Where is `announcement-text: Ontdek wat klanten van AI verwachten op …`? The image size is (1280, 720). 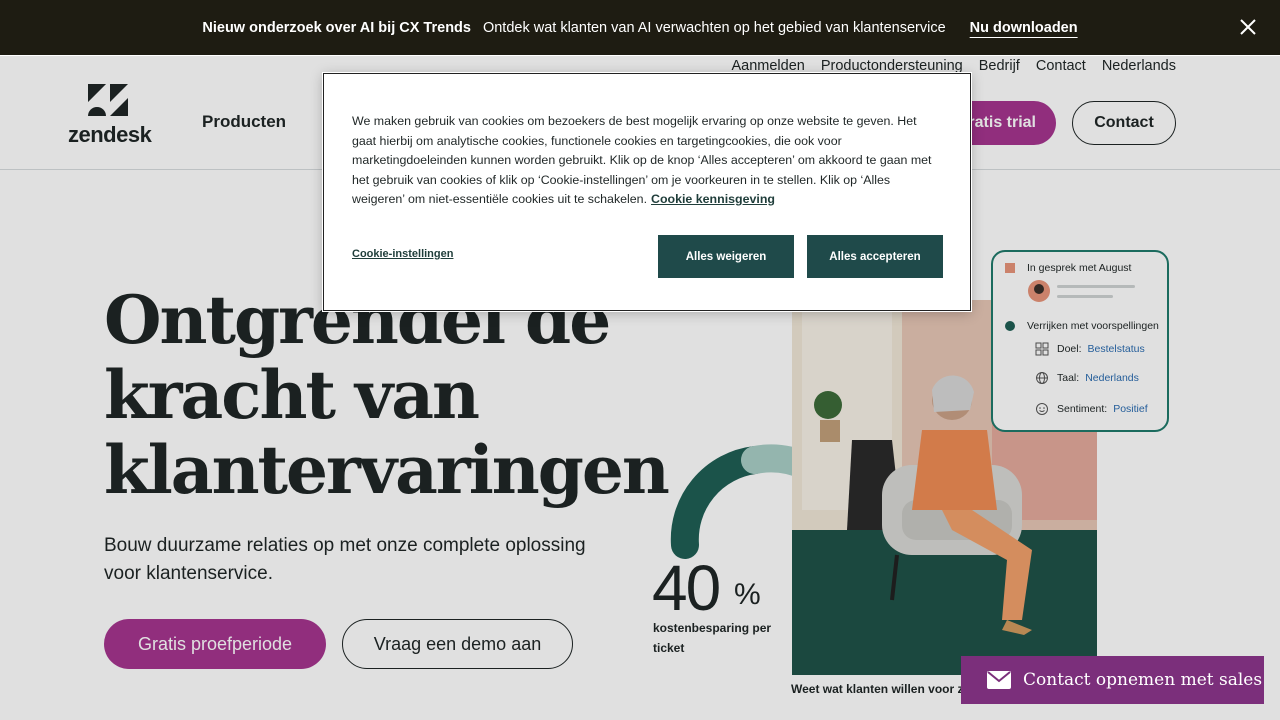 announcement-text: Ontdek wat klanten van AI verwachten op … is located at coordinates (714, 27).